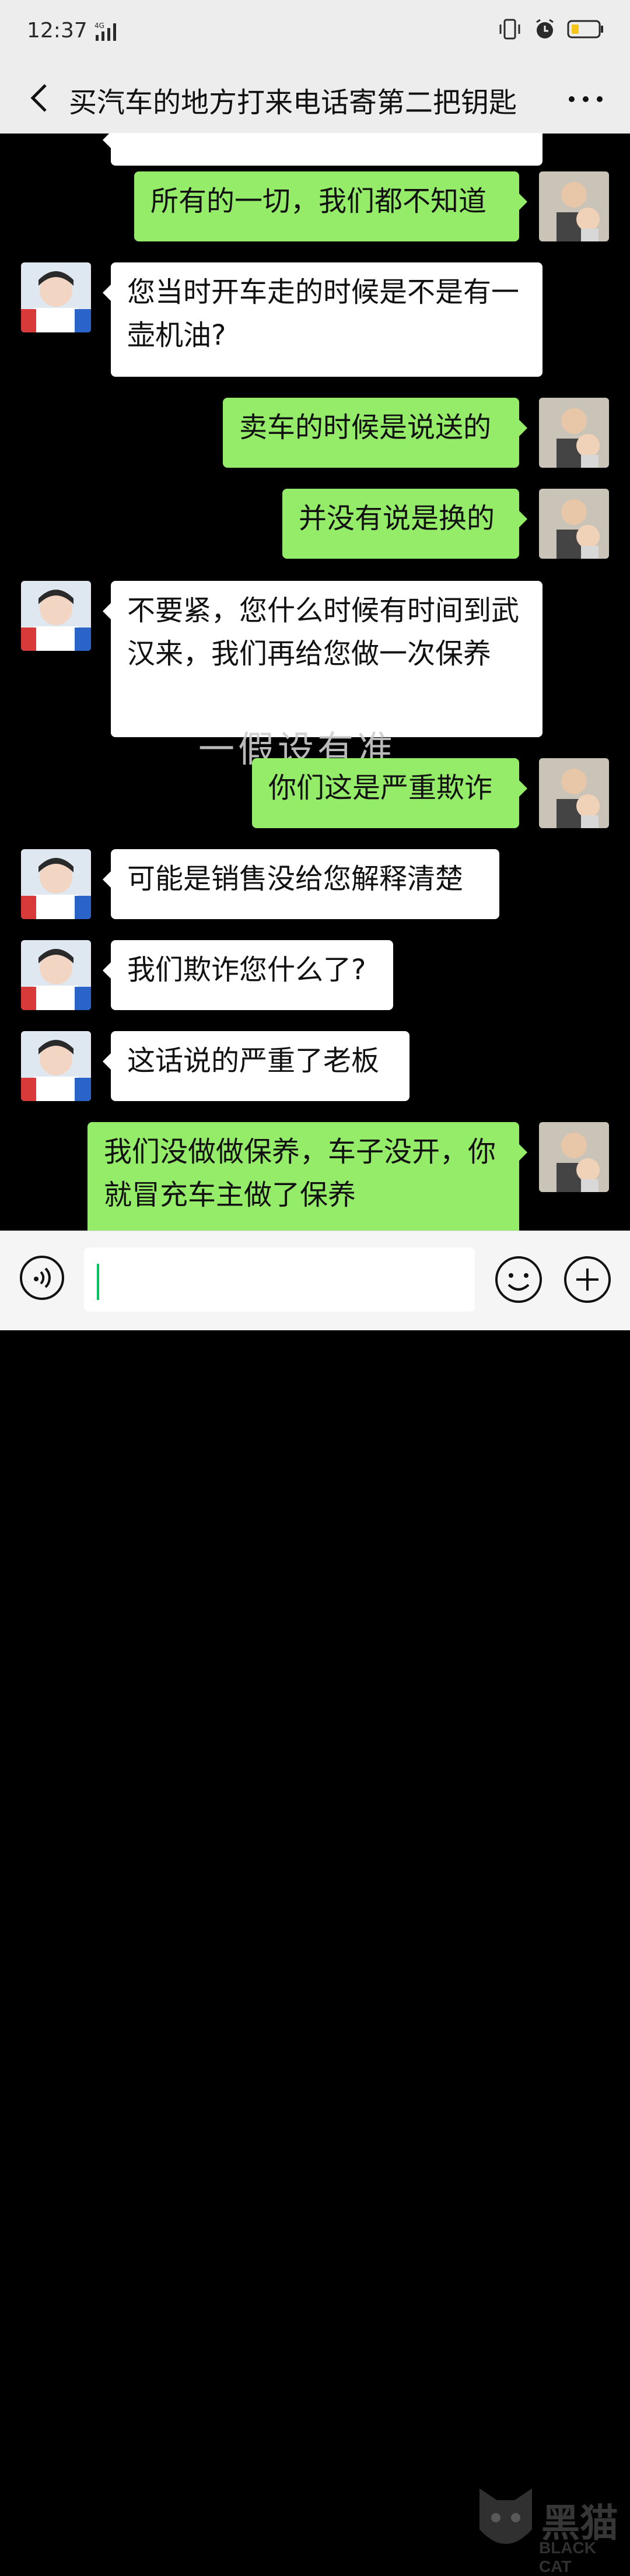 Image resolution: width=630 pixels, height=2576 pixels. I want to click on message-input, so click(279, 1279).